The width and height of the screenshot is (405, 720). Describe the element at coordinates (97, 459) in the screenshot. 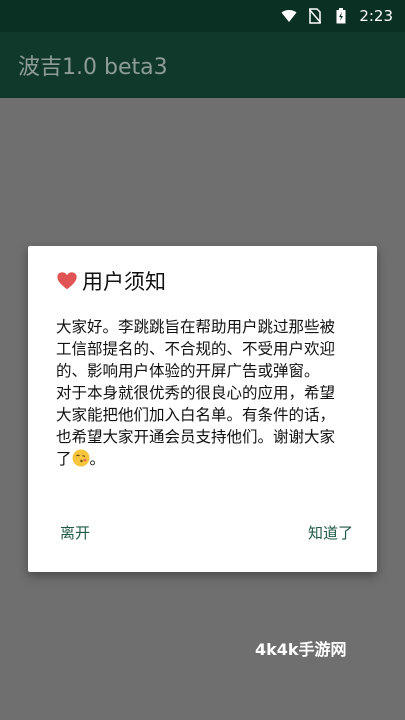

I see `dialog-paragraph-2-end: 。` at that location.